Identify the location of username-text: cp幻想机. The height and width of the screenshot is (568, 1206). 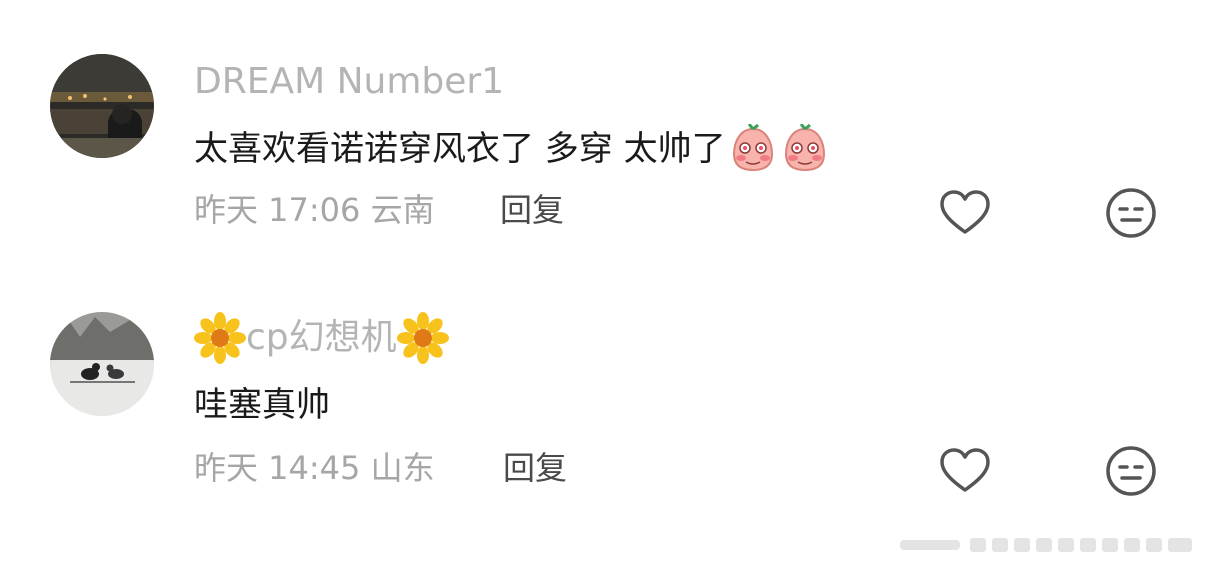
(321, 337).